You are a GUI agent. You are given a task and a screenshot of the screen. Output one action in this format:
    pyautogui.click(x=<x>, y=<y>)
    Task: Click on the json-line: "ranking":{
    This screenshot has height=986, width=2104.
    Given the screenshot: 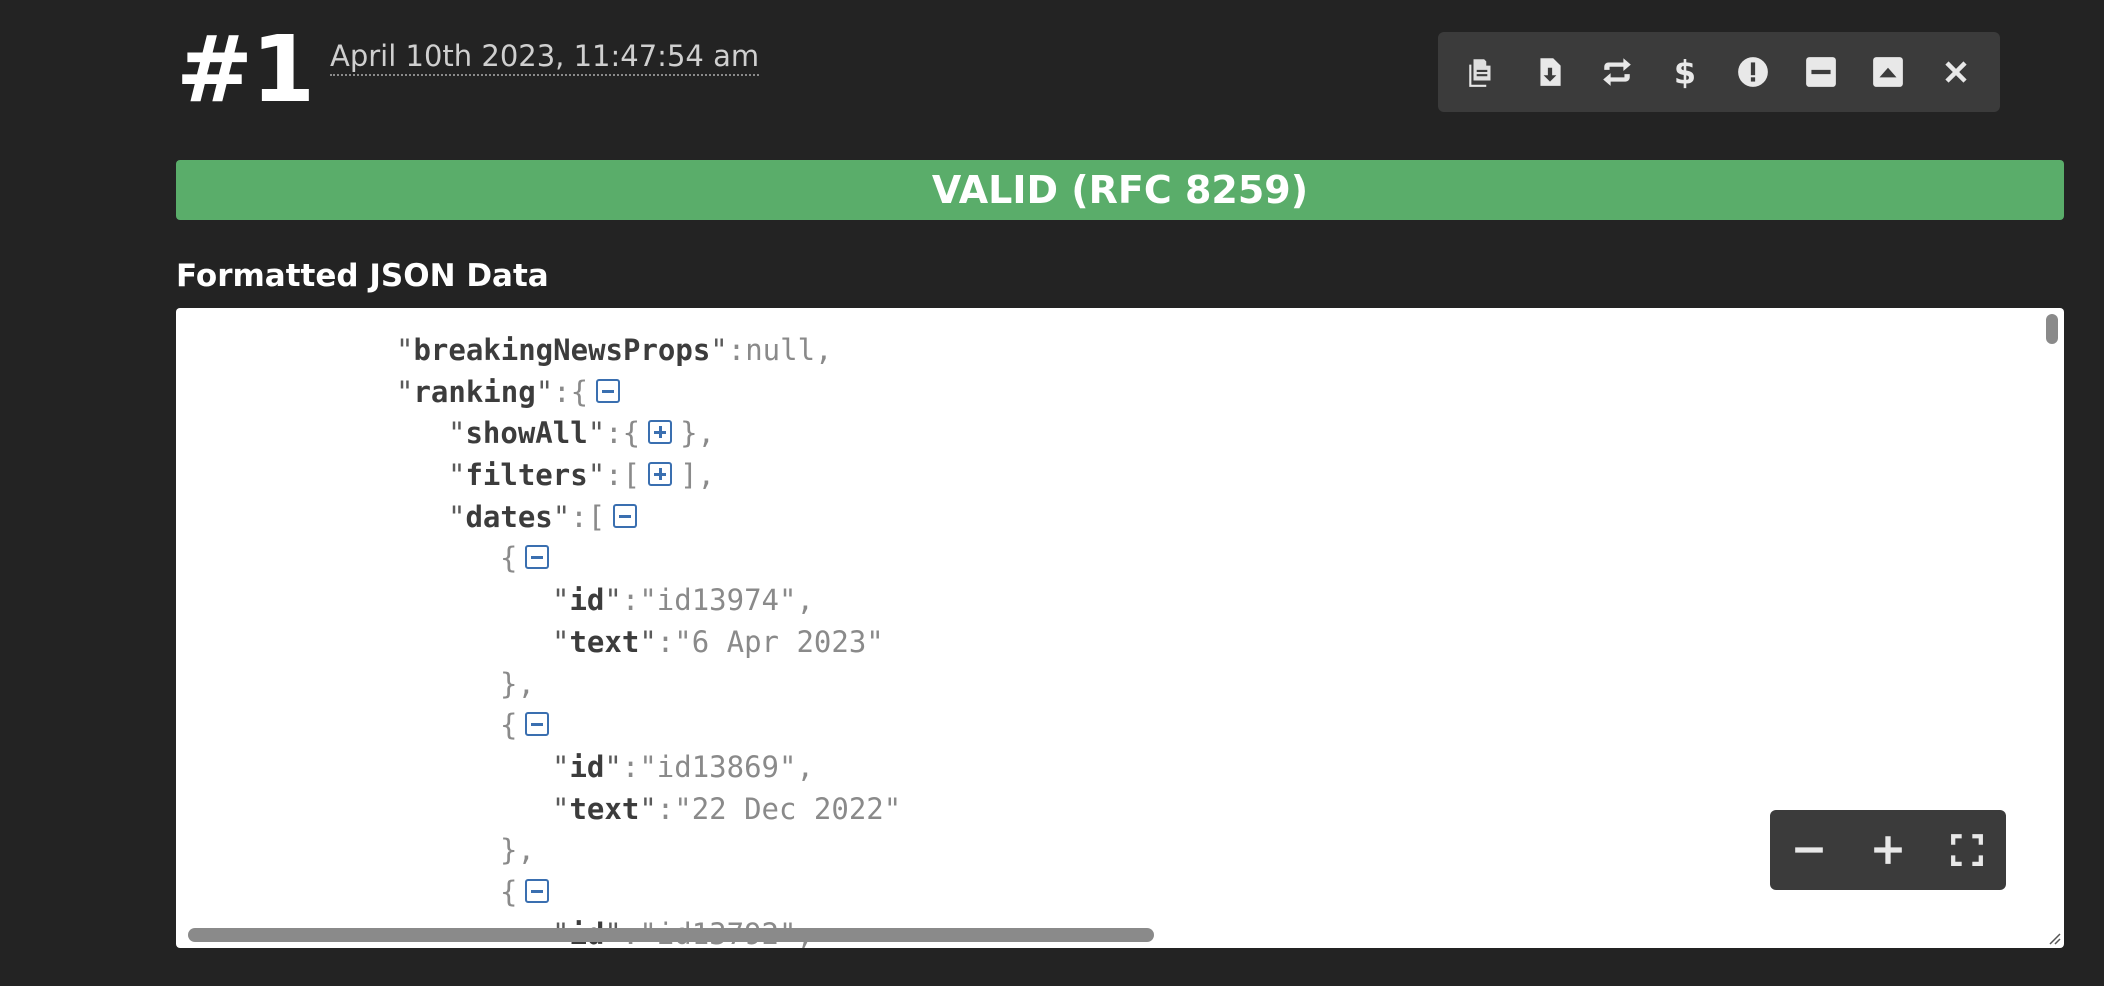 What is the action you would take?
    pyautogui.click(x=1120, y=393)
    